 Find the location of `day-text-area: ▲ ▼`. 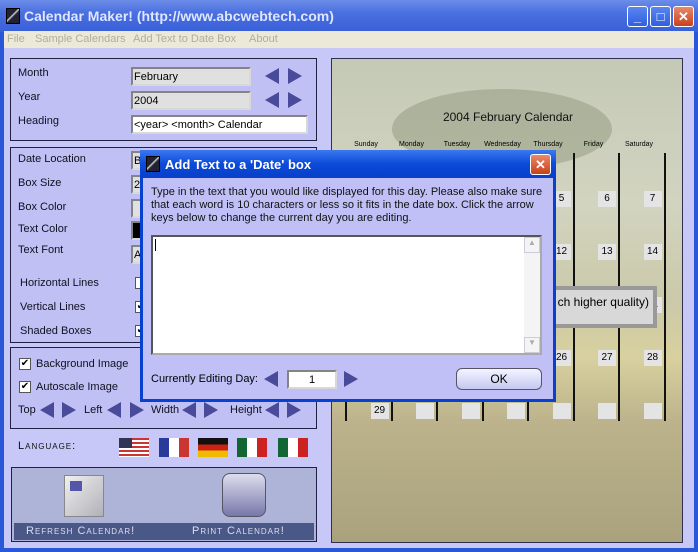

day-text-area: ▲ ▼ is located at coordinates (346, 295).